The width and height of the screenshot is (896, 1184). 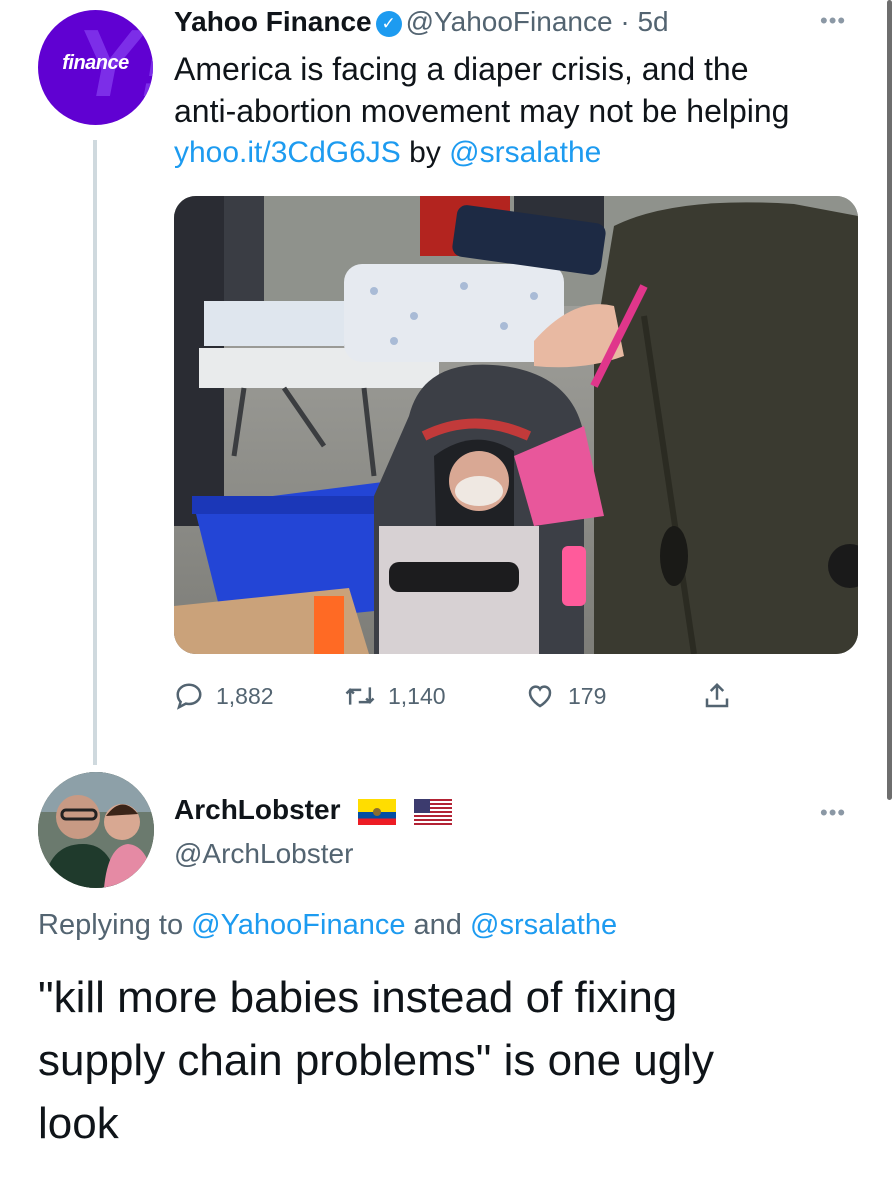 What do you see at coordinates (189, 696) in the screenshot?
I see `reply-bubble-icon` at bounding box center [189, 696].